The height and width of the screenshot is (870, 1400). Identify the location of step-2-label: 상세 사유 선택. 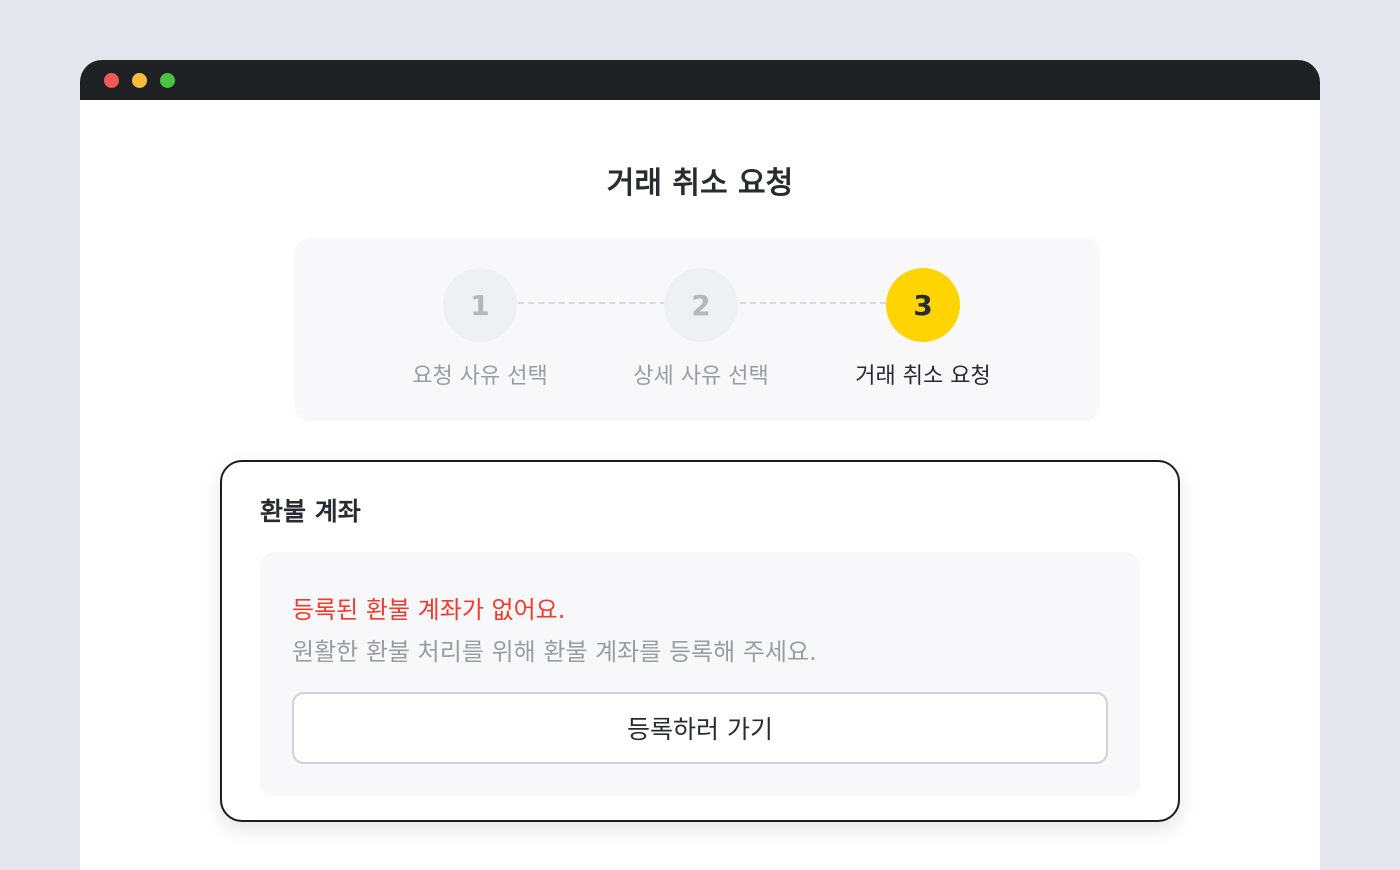
(701, 376).